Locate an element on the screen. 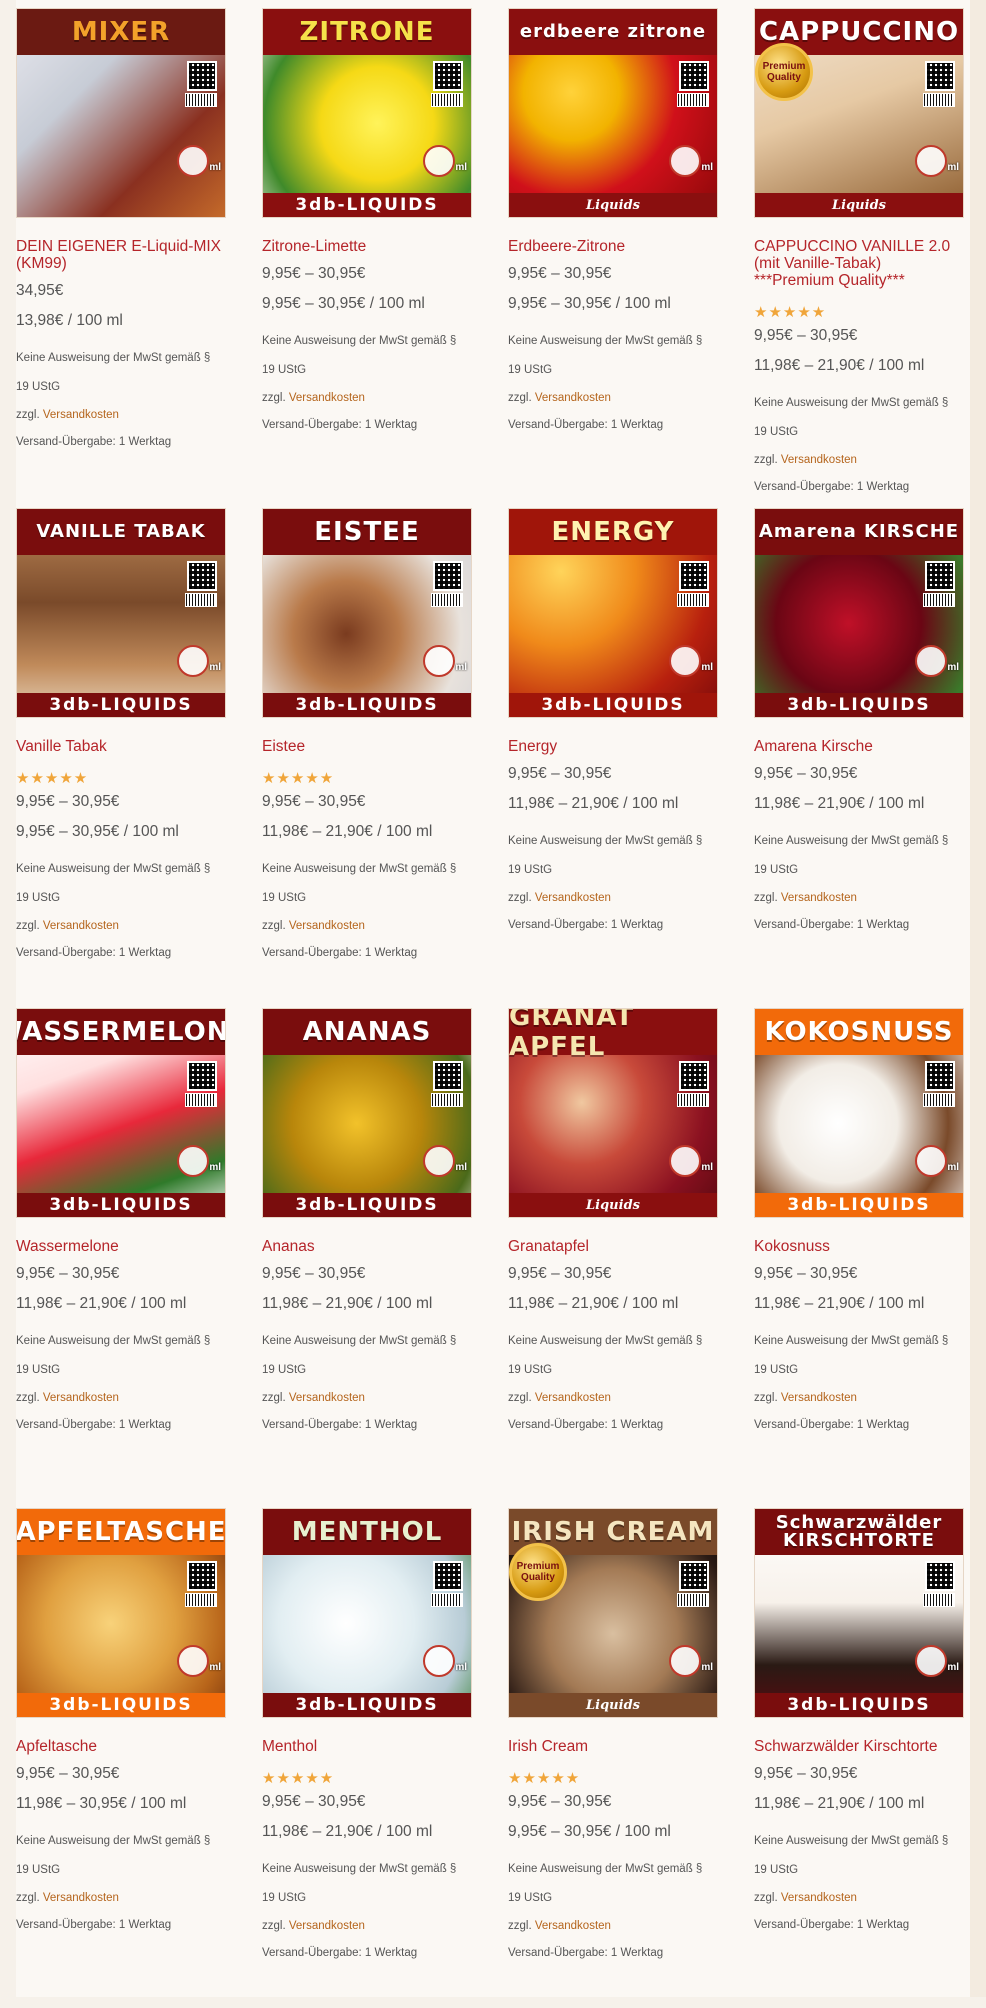  product-title-link: DEIN EIGENER E-Liquid-MIX (KM99) is located at coordinates (121, 255).